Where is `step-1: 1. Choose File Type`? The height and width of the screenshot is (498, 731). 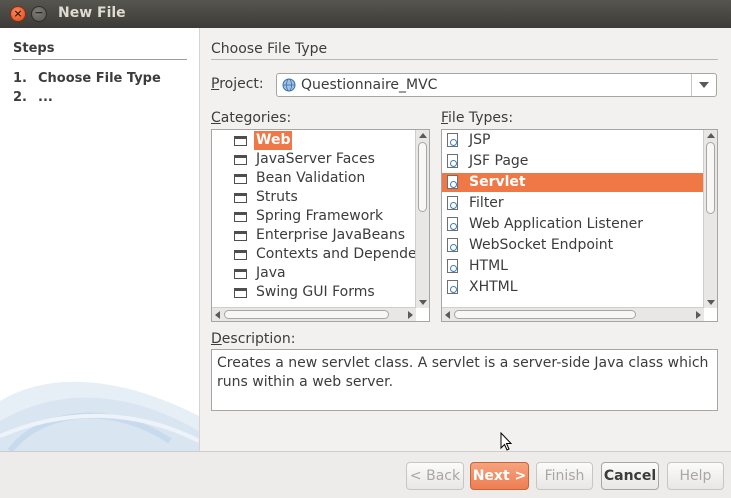 step-1: 1. Choose File Type is located at coordinates (87, 78).